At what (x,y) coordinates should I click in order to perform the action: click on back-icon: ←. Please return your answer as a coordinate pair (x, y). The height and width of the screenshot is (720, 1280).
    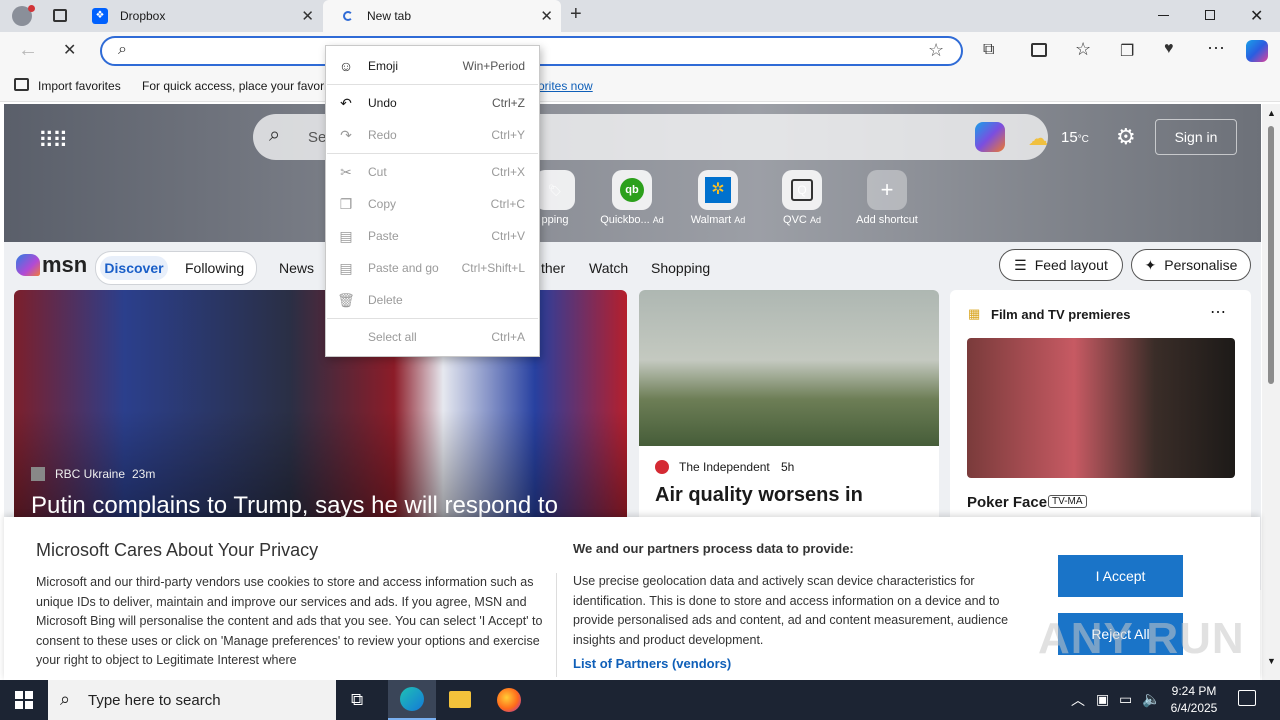
    Looking at the image, I should click on (28, 50).